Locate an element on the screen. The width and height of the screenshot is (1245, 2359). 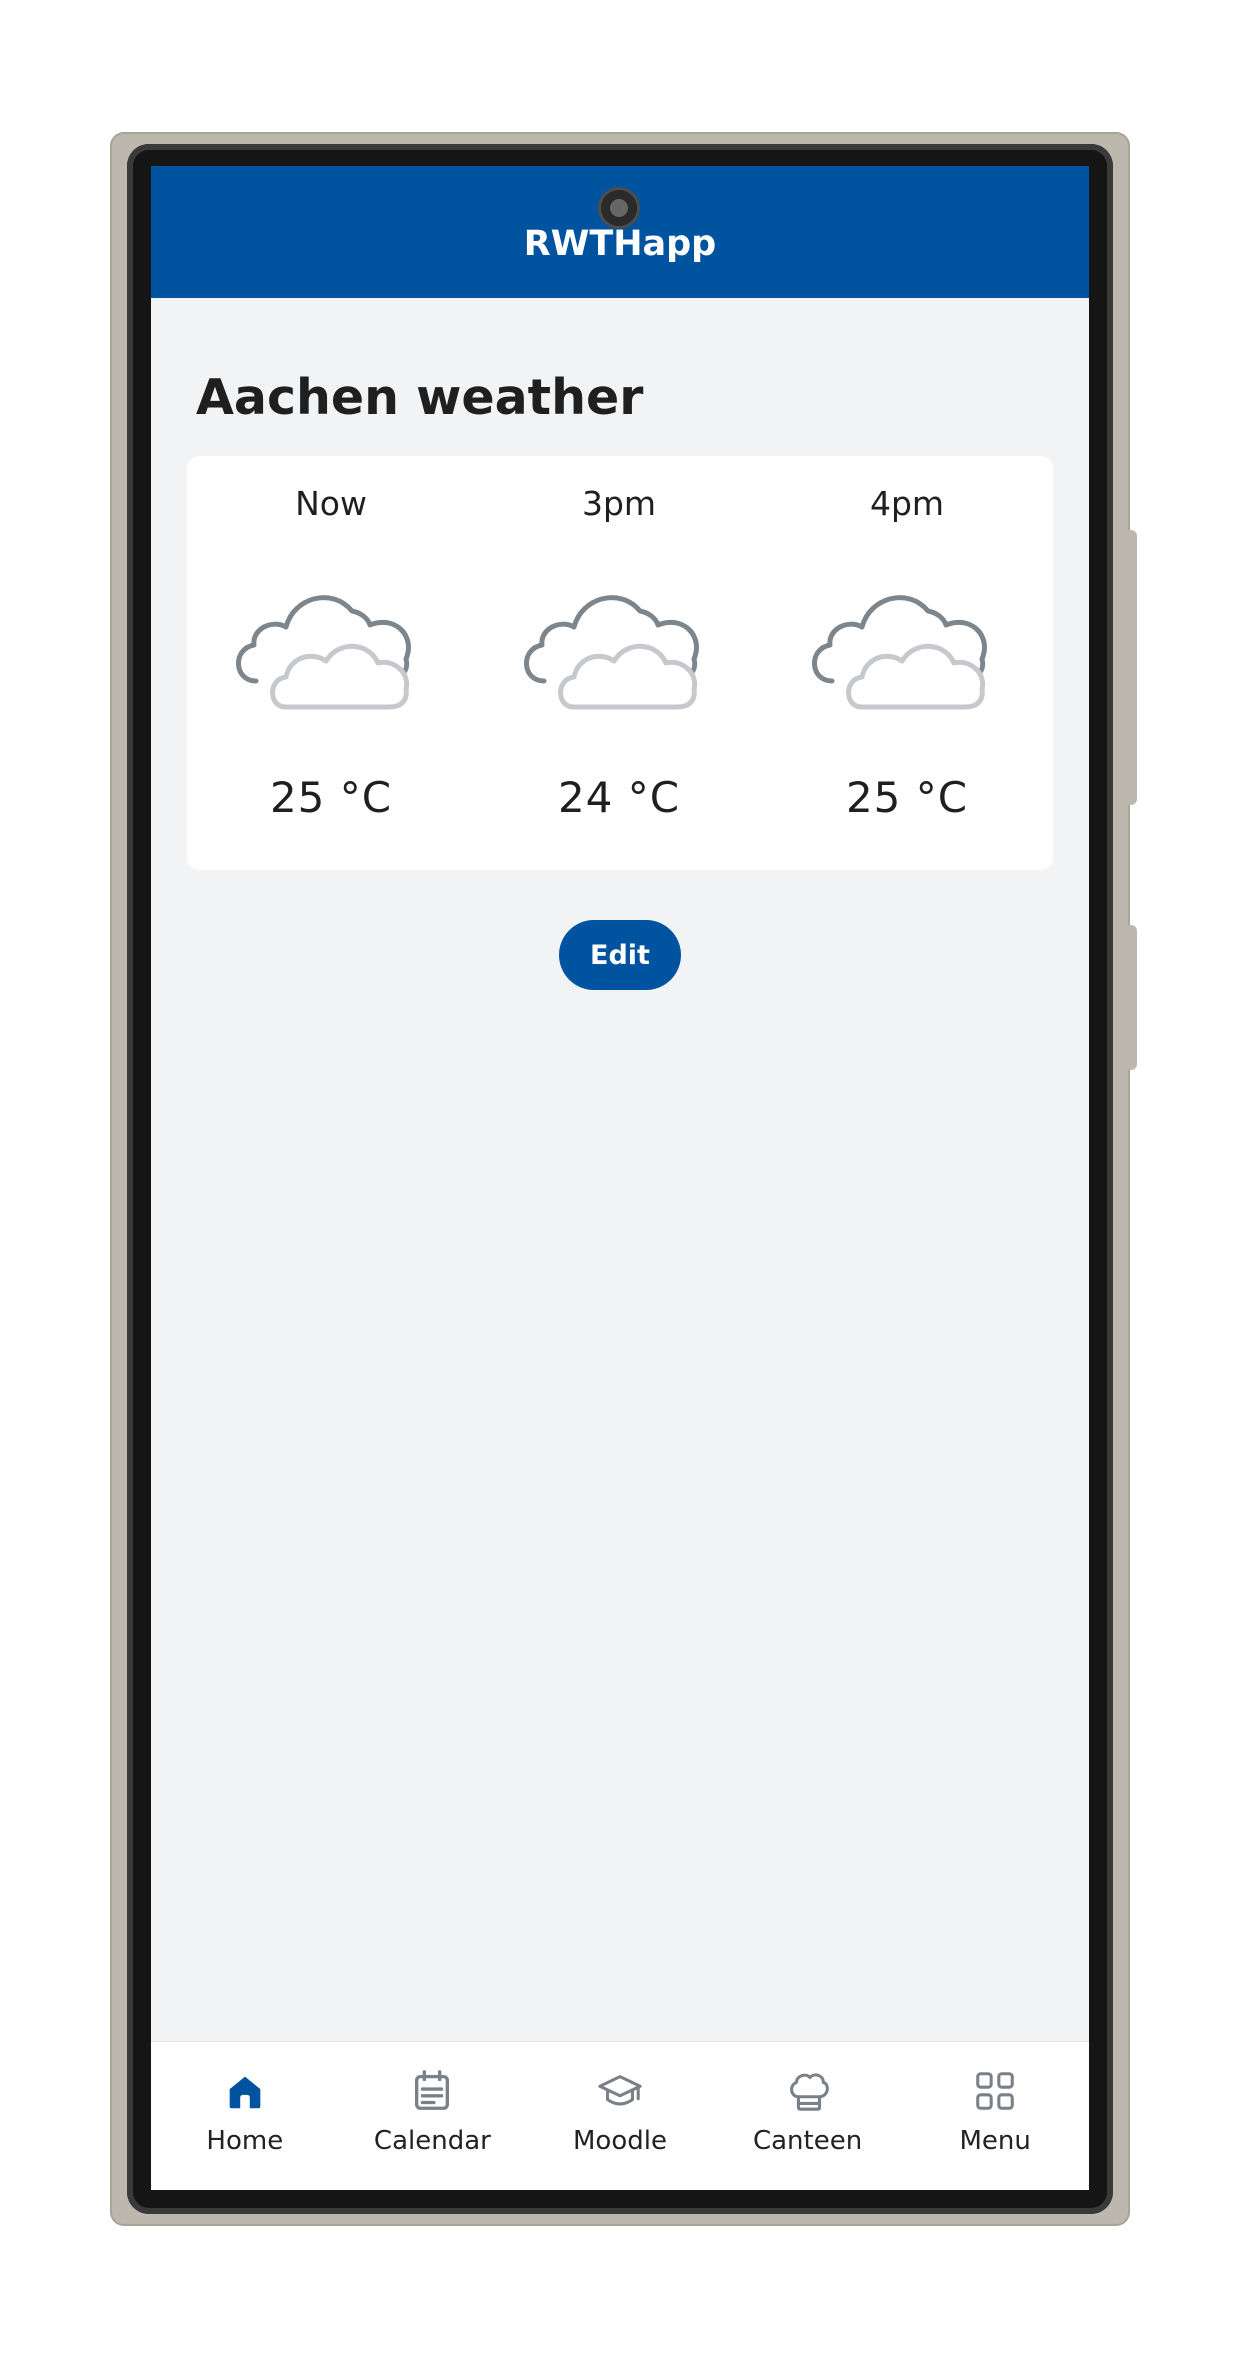
forecast-item: 3pm 24 °C is located at coordinates (619, 663).